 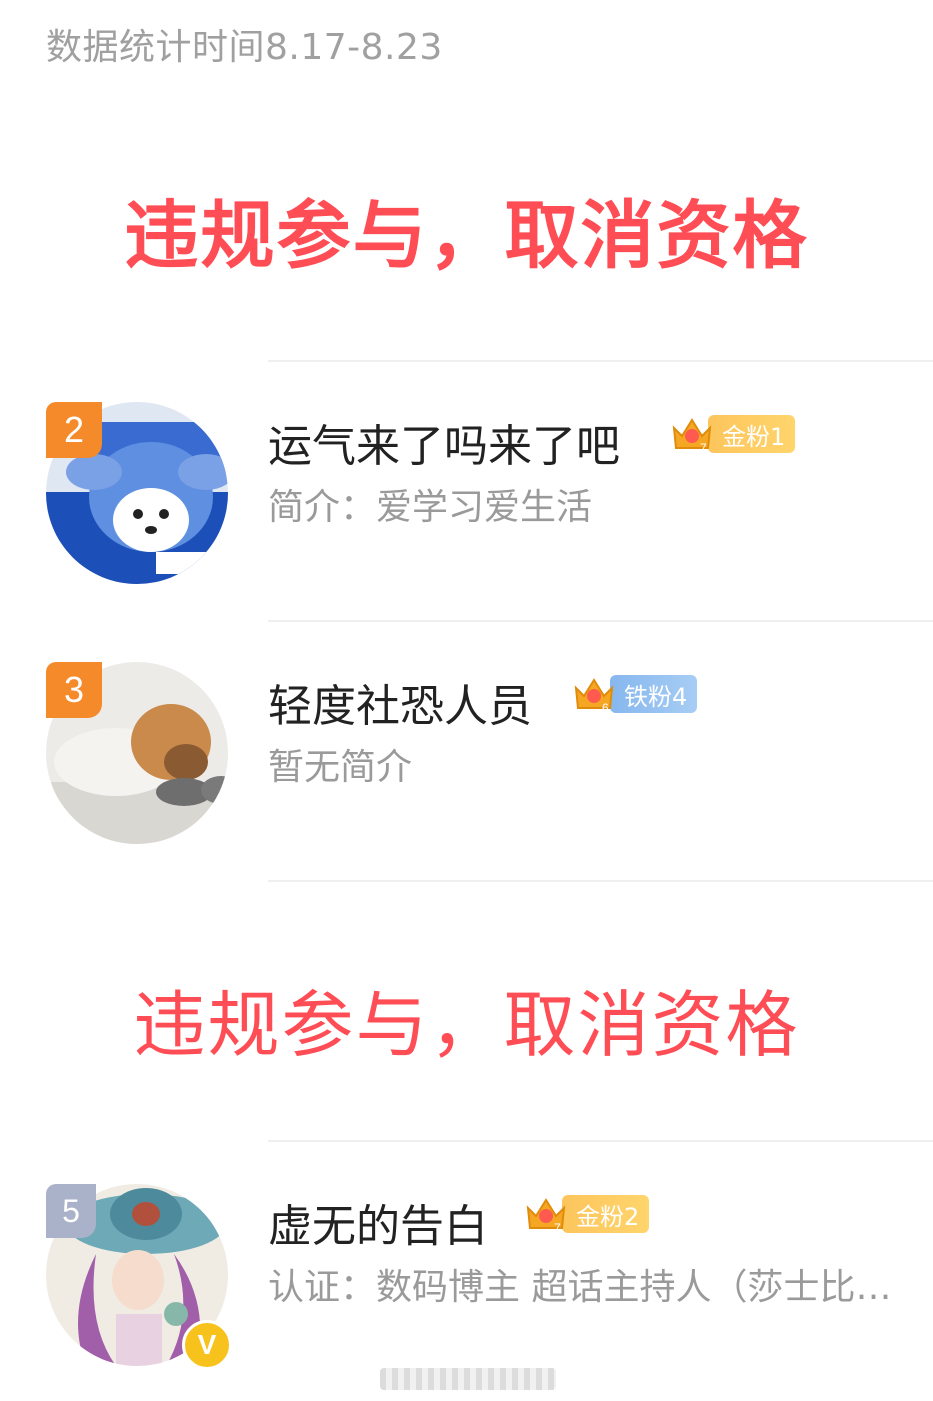 What do you see at coordinates (244, 47) in the screenshot?
I see `date-range-label: 数据统计时间8.17-8.23` at bounding box center [244, 47].